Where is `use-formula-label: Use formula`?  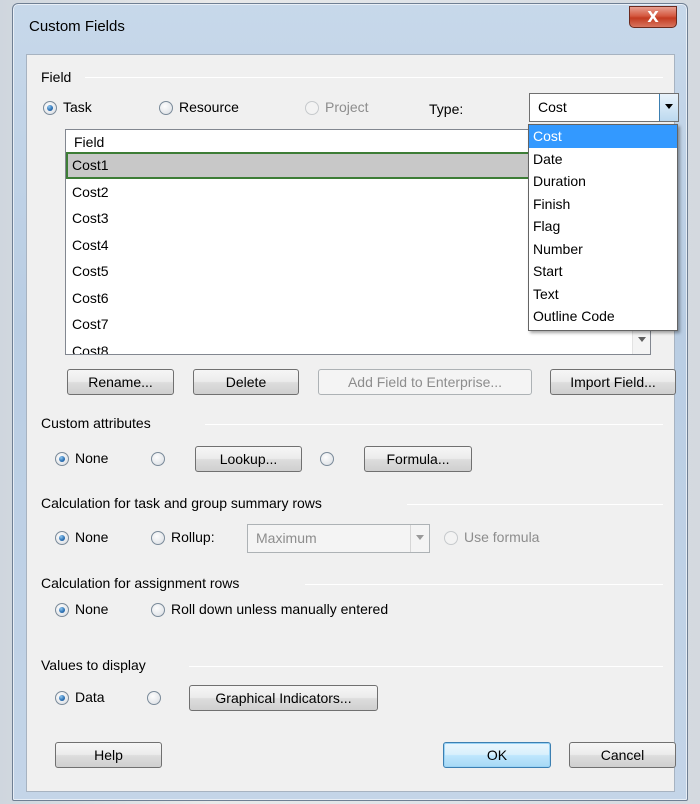
use-formula-label: Use formula is located at coordinates (501, 537).